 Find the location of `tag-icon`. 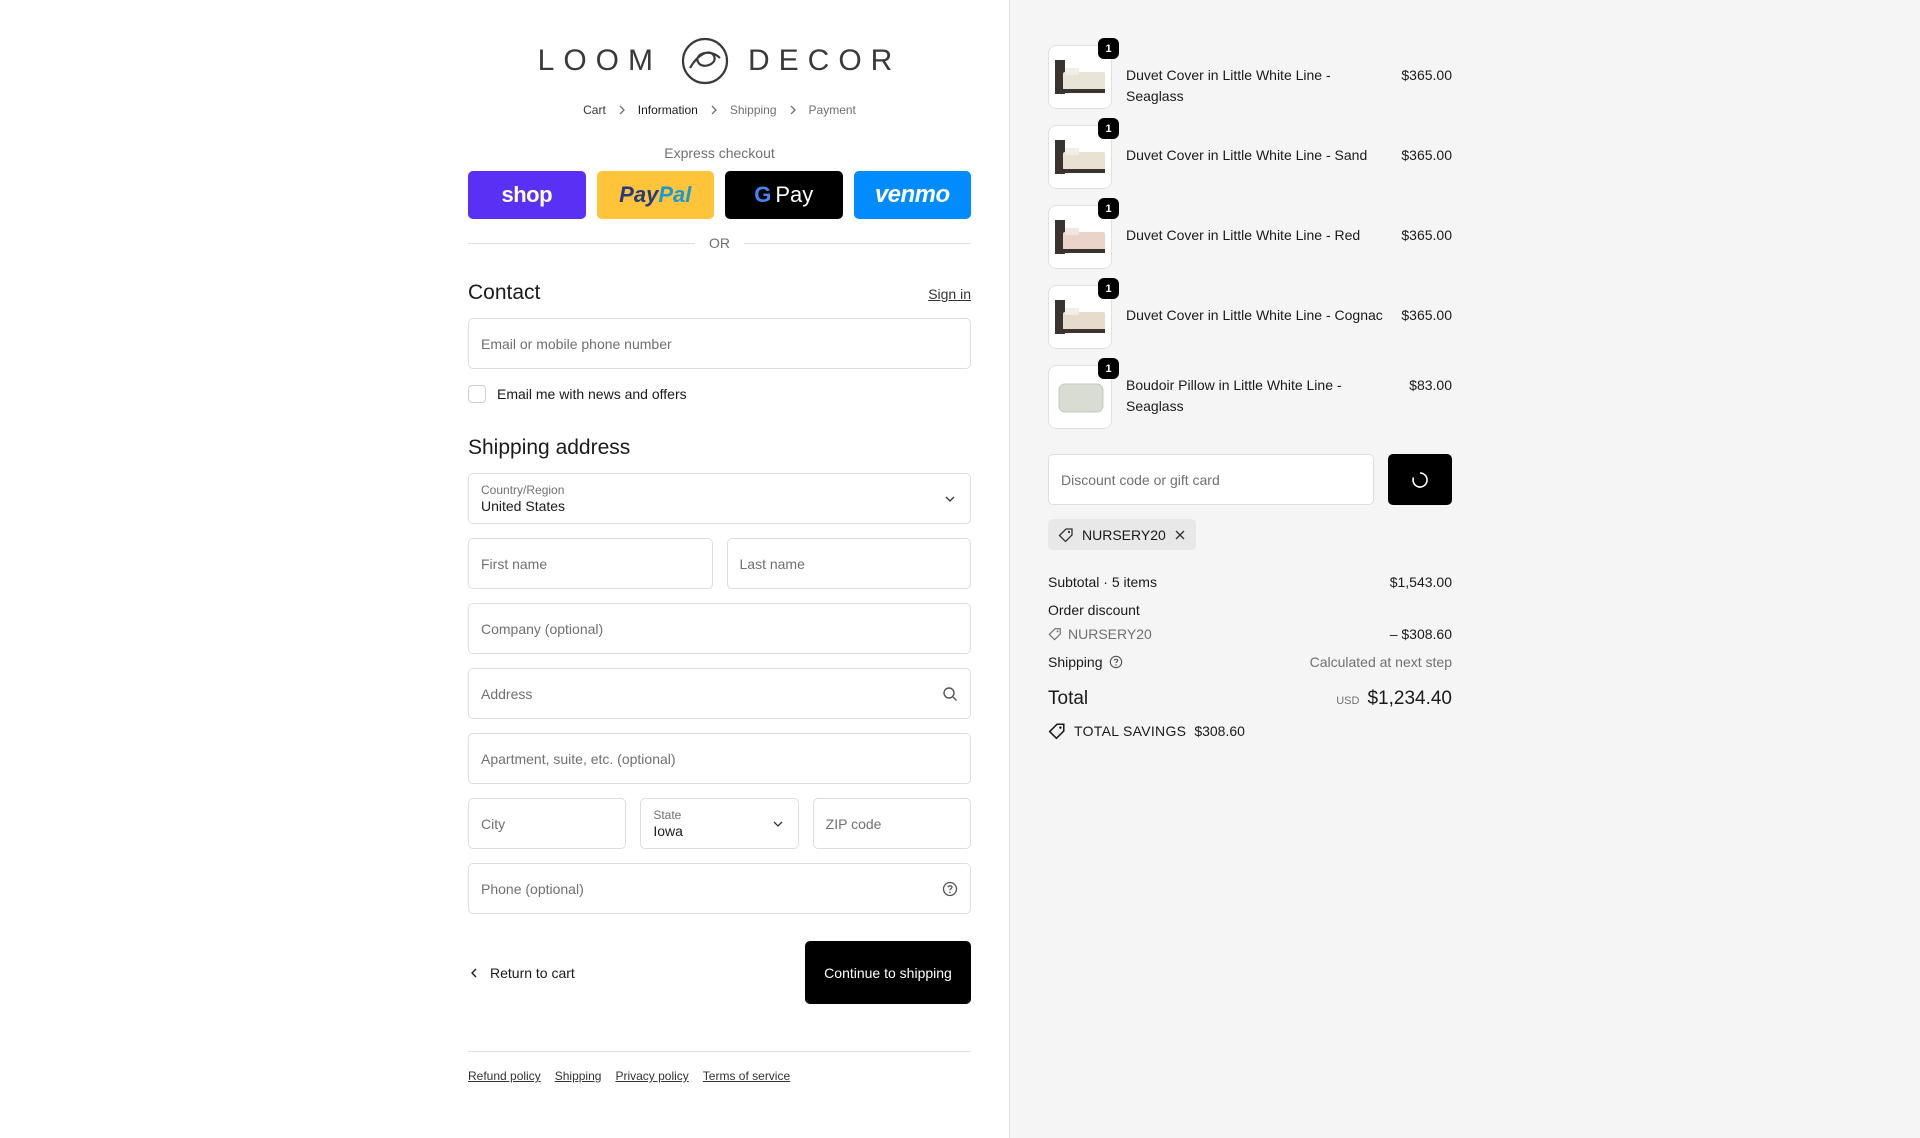

tag-icon is located at coordinates (1065, 534).